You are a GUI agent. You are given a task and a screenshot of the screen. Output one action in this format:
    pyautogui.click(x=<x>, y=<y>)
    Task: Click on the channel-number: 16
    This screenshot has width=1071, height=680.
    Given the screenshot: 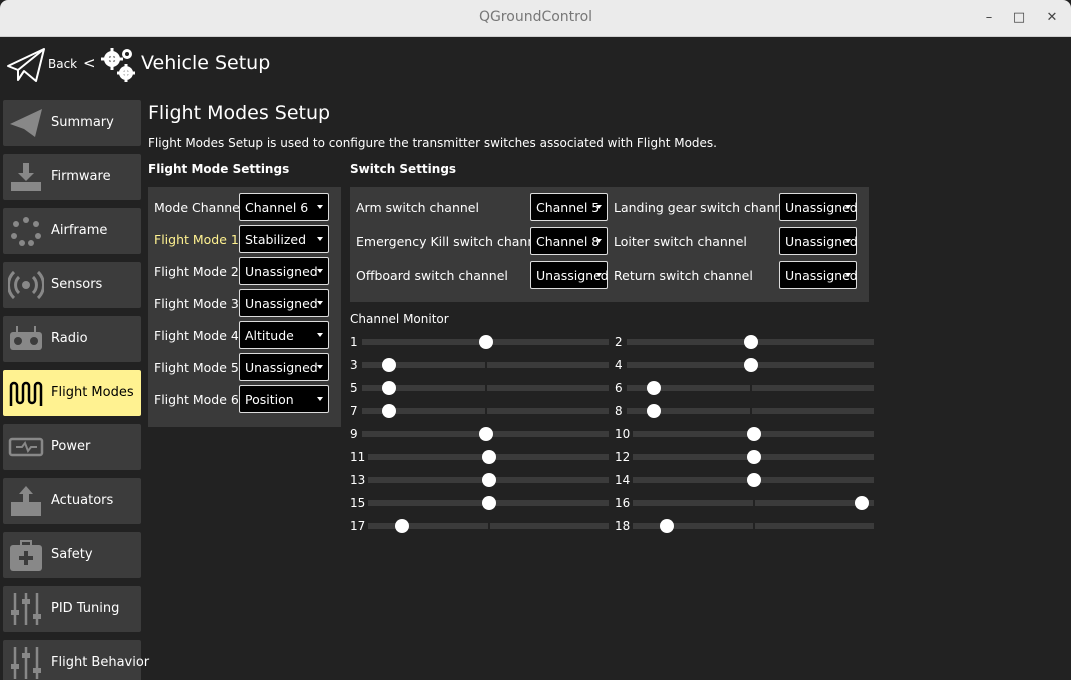 What is the action you would take?
    pyautogui.click(x=623, y=503)
    